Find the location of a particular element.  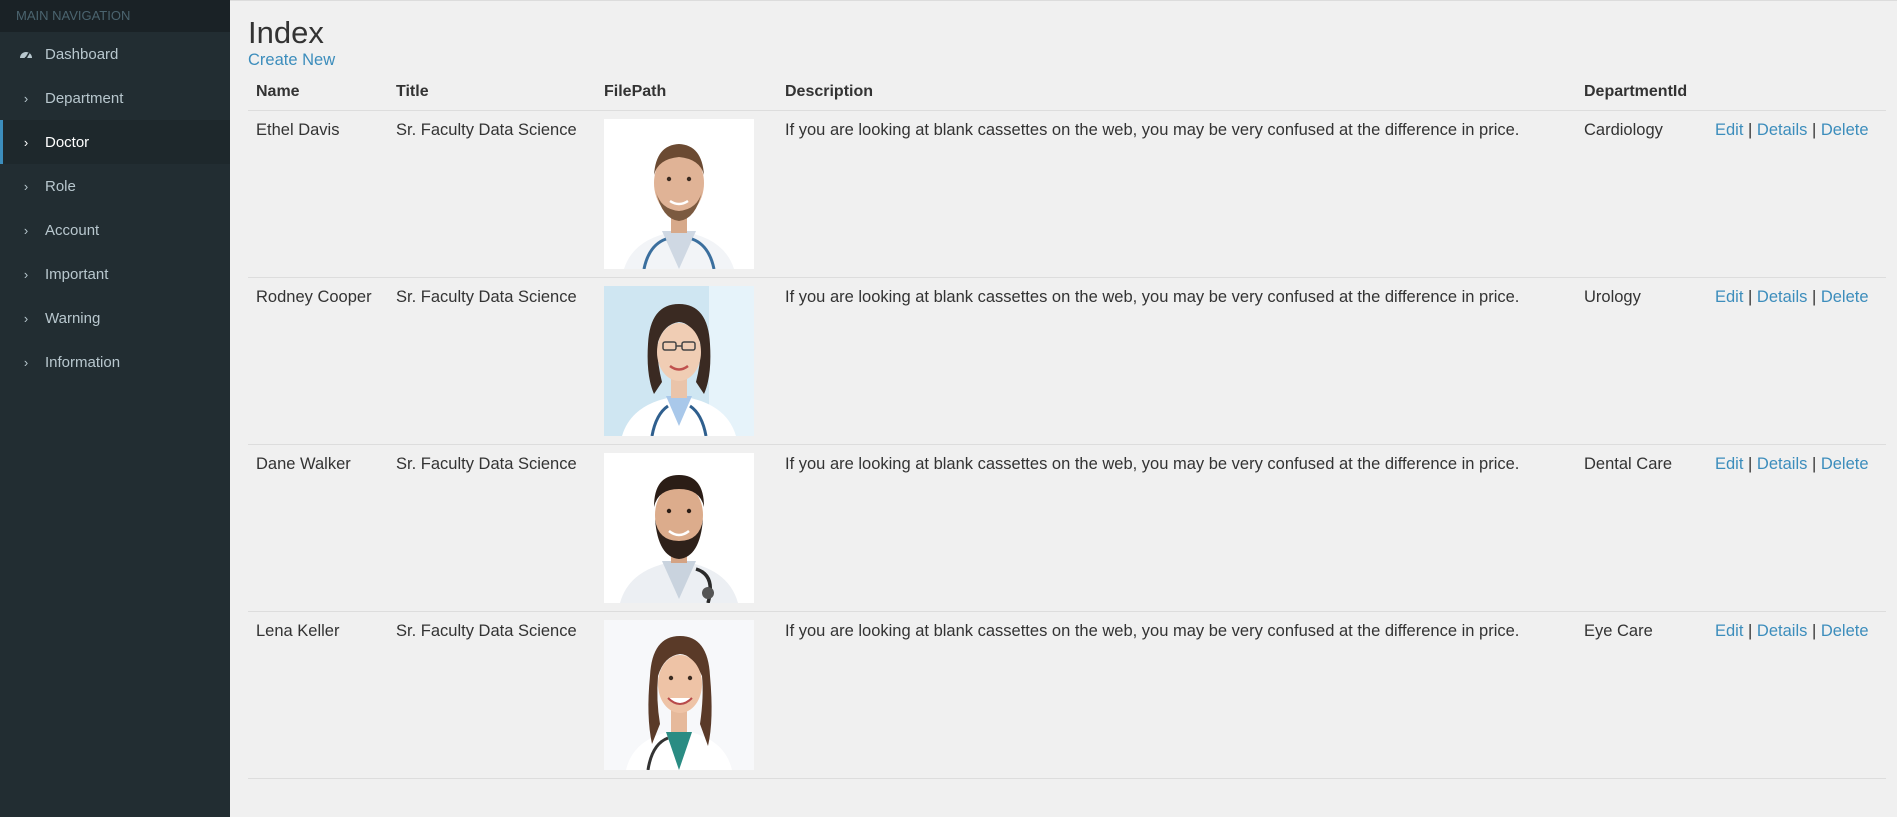

cell-department: Urology is located at coordinates (1641, 361).